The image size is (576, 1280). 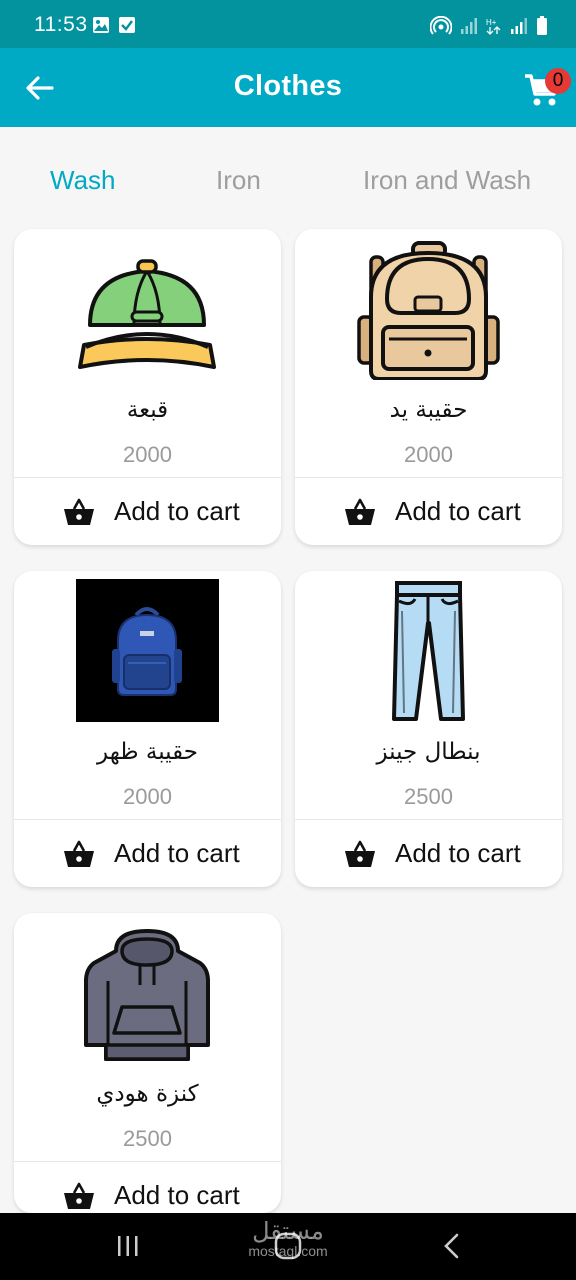 I want to click on chevron-left-icon, so click(x=451, y=1246).